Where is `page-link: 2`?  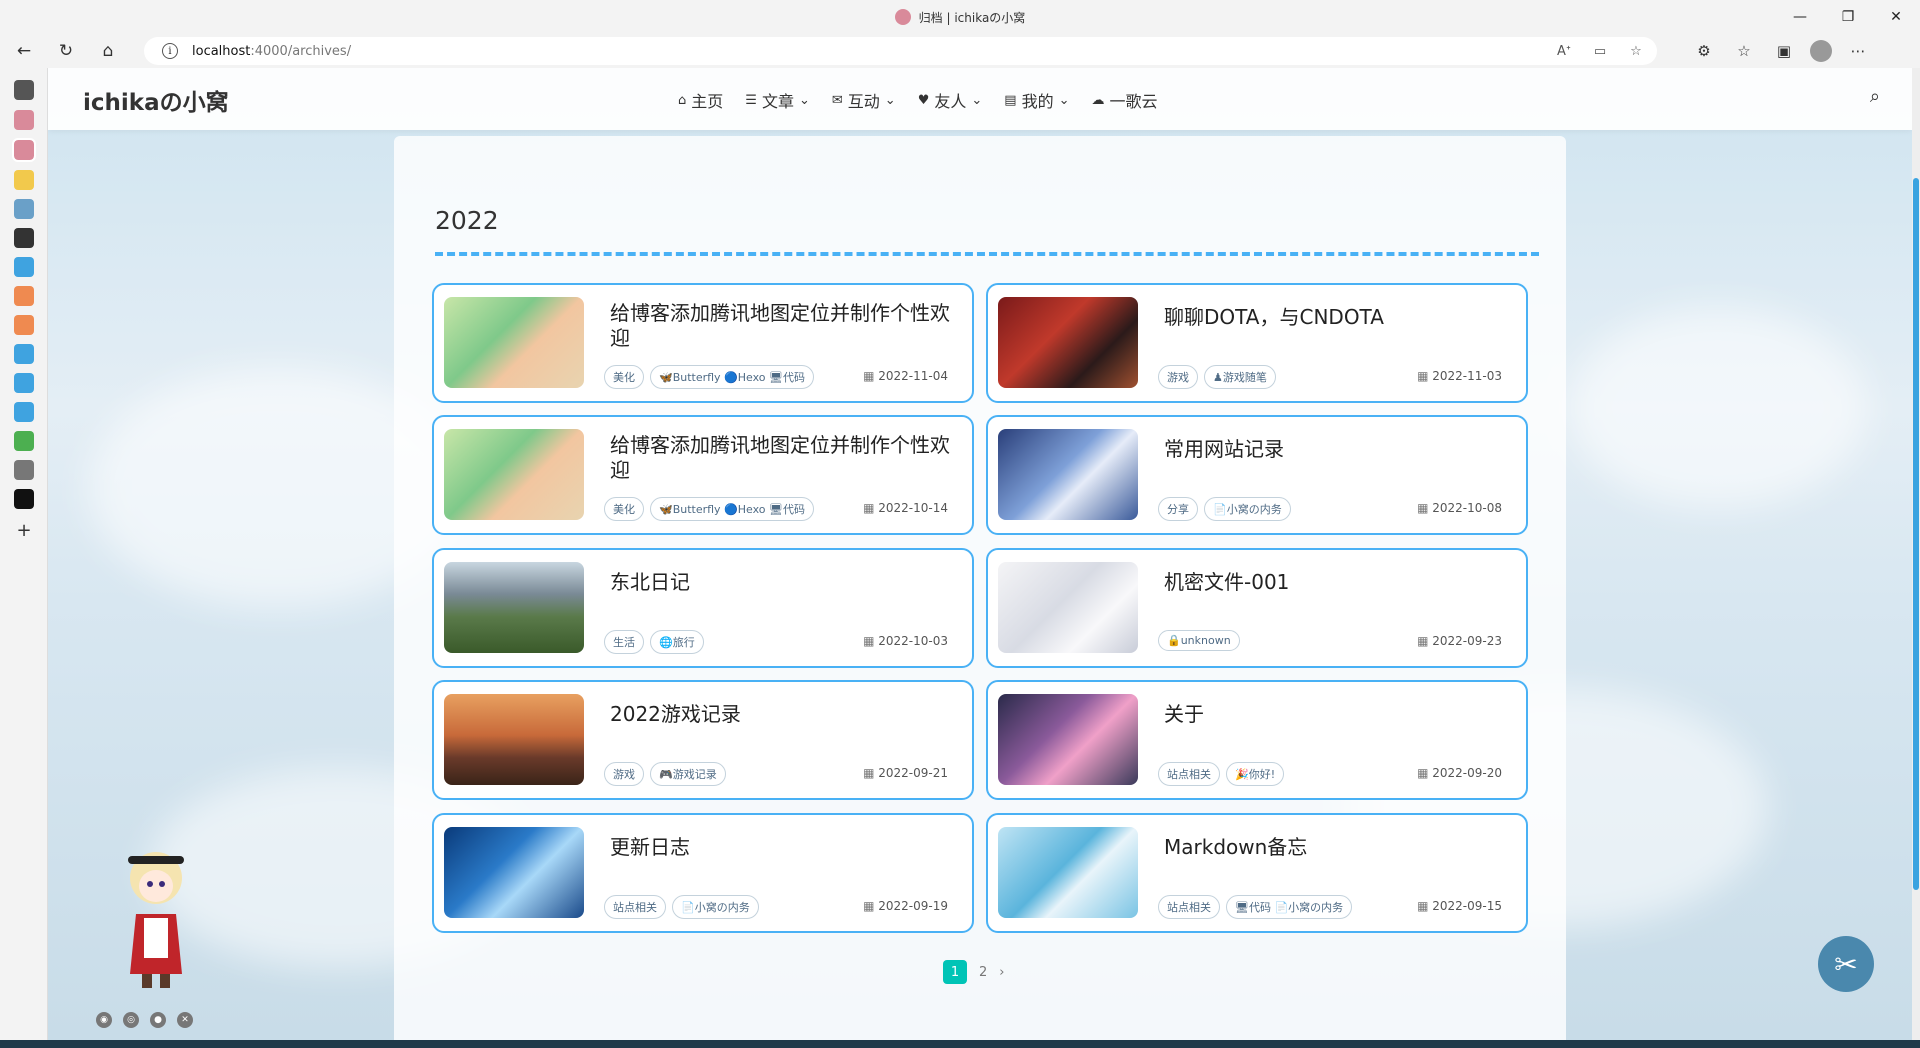
page-link: 2 is located at coordinates (983, 972).